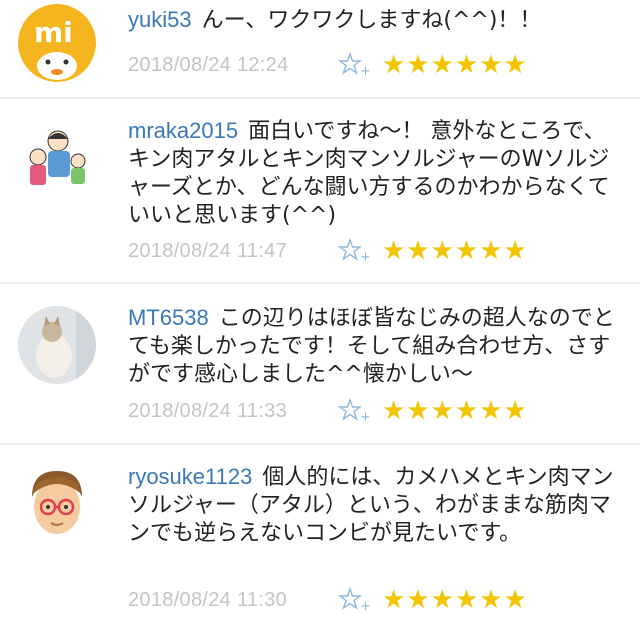  What do you see at coordinates (208, 64) in the screenshot?
I see `comment-date: 2018/08/24 12:24` at bounding box center [208, 64].